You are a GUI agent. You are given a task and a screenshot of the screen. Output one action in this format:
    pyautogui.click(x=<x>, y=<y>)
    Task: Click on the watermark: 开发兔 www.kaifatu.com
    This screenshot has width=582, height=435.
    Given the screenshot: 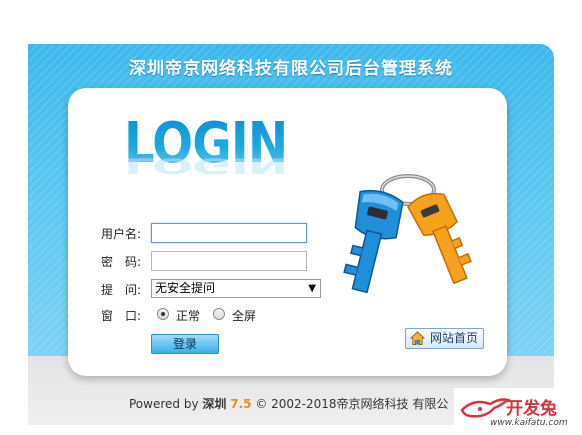 What is the action you would take?
    pyautogui.click(x=518, y=411)
    